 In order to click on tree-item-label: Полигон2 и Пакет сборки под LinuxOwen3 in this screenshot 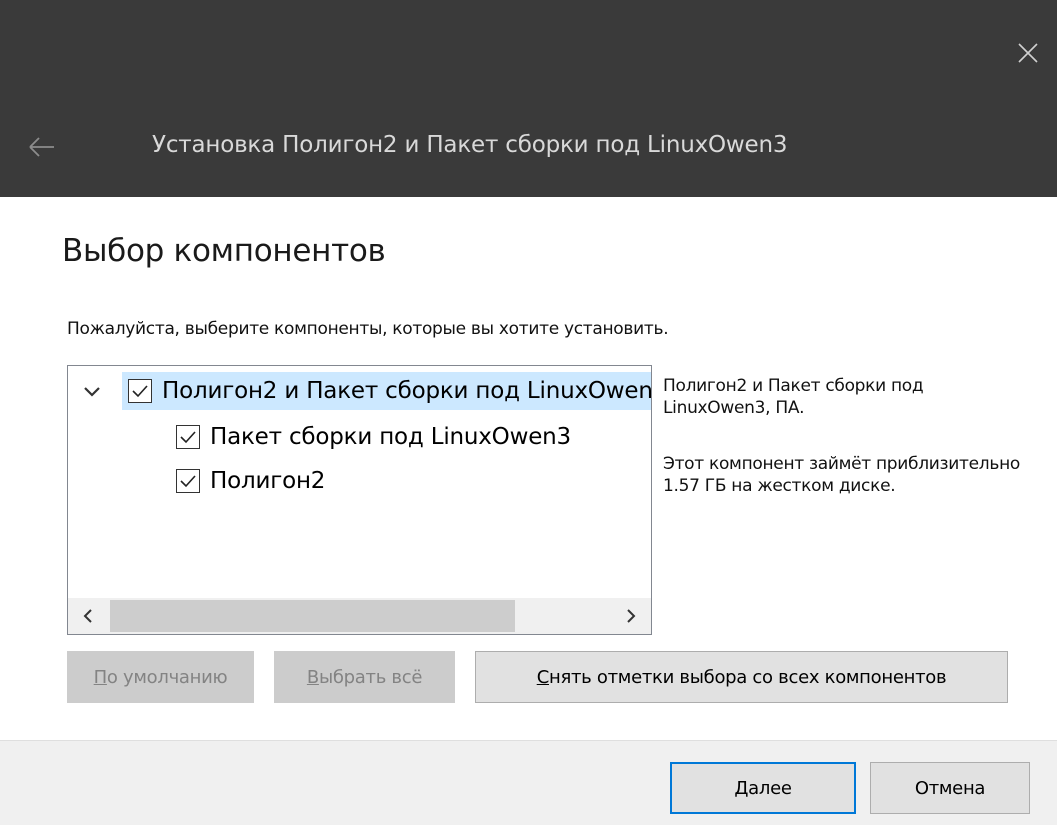, I will do `click(407, 391)`.